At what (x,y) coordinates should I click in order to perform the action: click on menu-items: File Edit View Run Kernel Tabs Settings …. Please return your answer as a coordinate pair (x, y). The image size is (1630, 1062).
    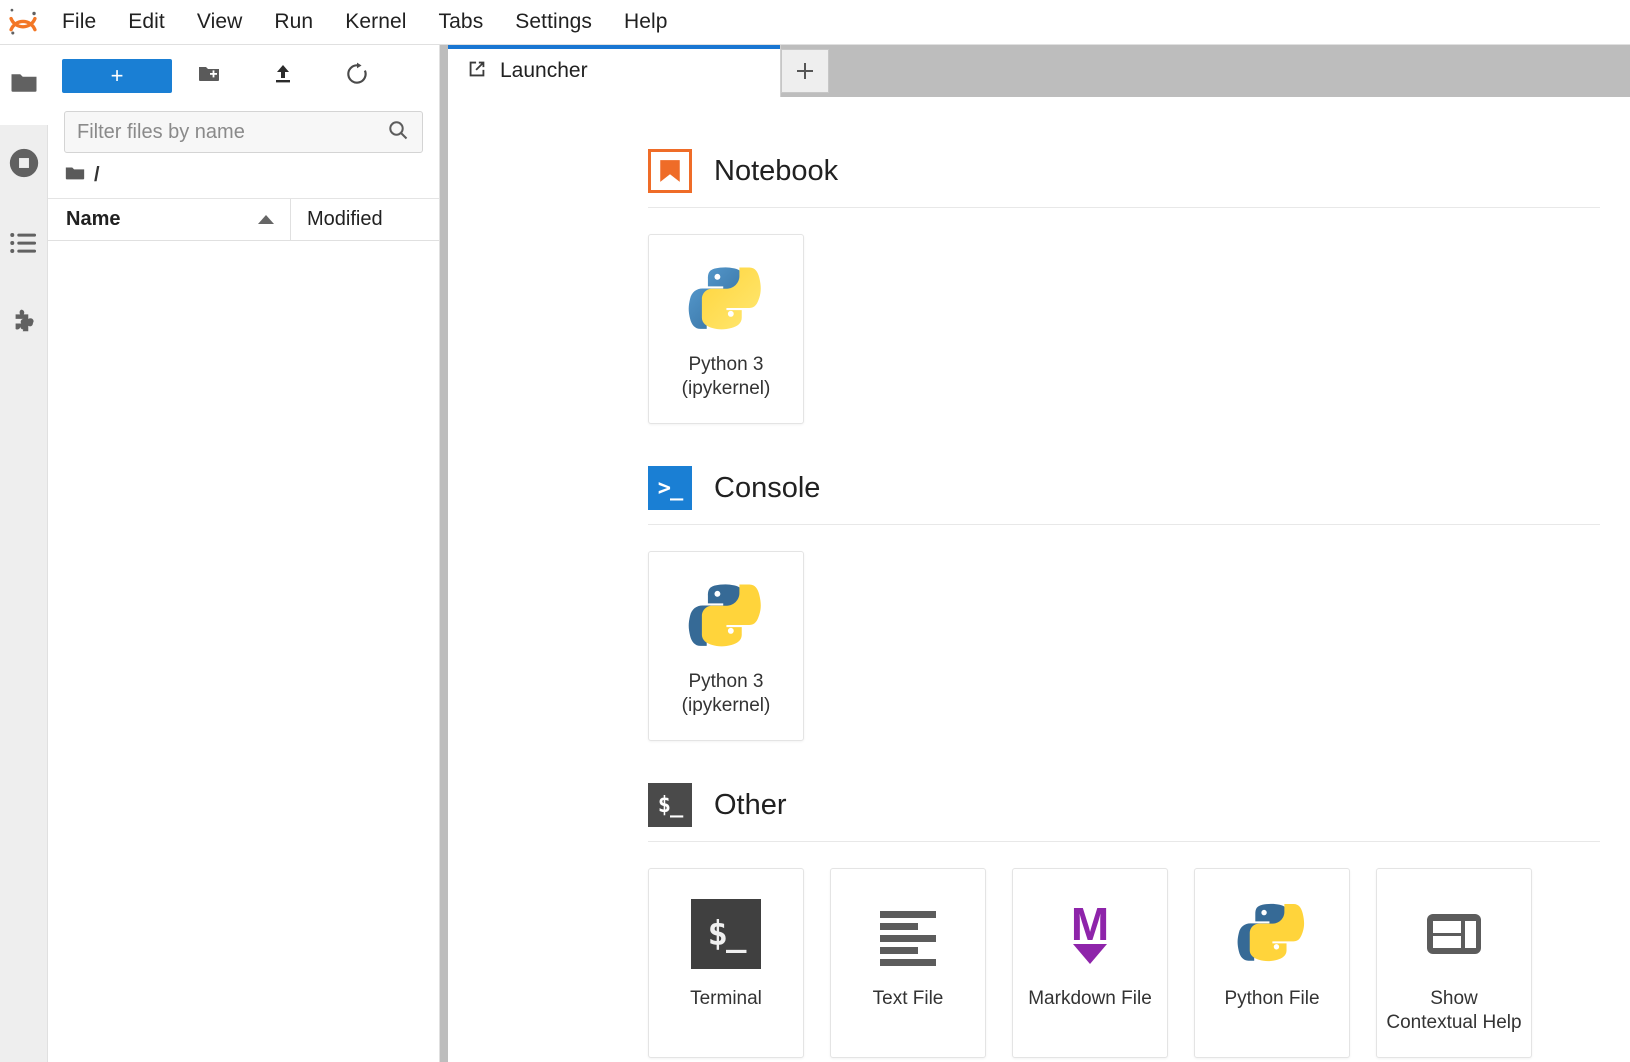
    Looking at the image, I should click on (365, 22).